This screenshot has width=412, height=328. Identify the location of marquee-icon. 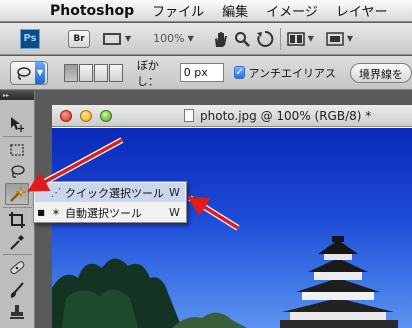
(17, 150).